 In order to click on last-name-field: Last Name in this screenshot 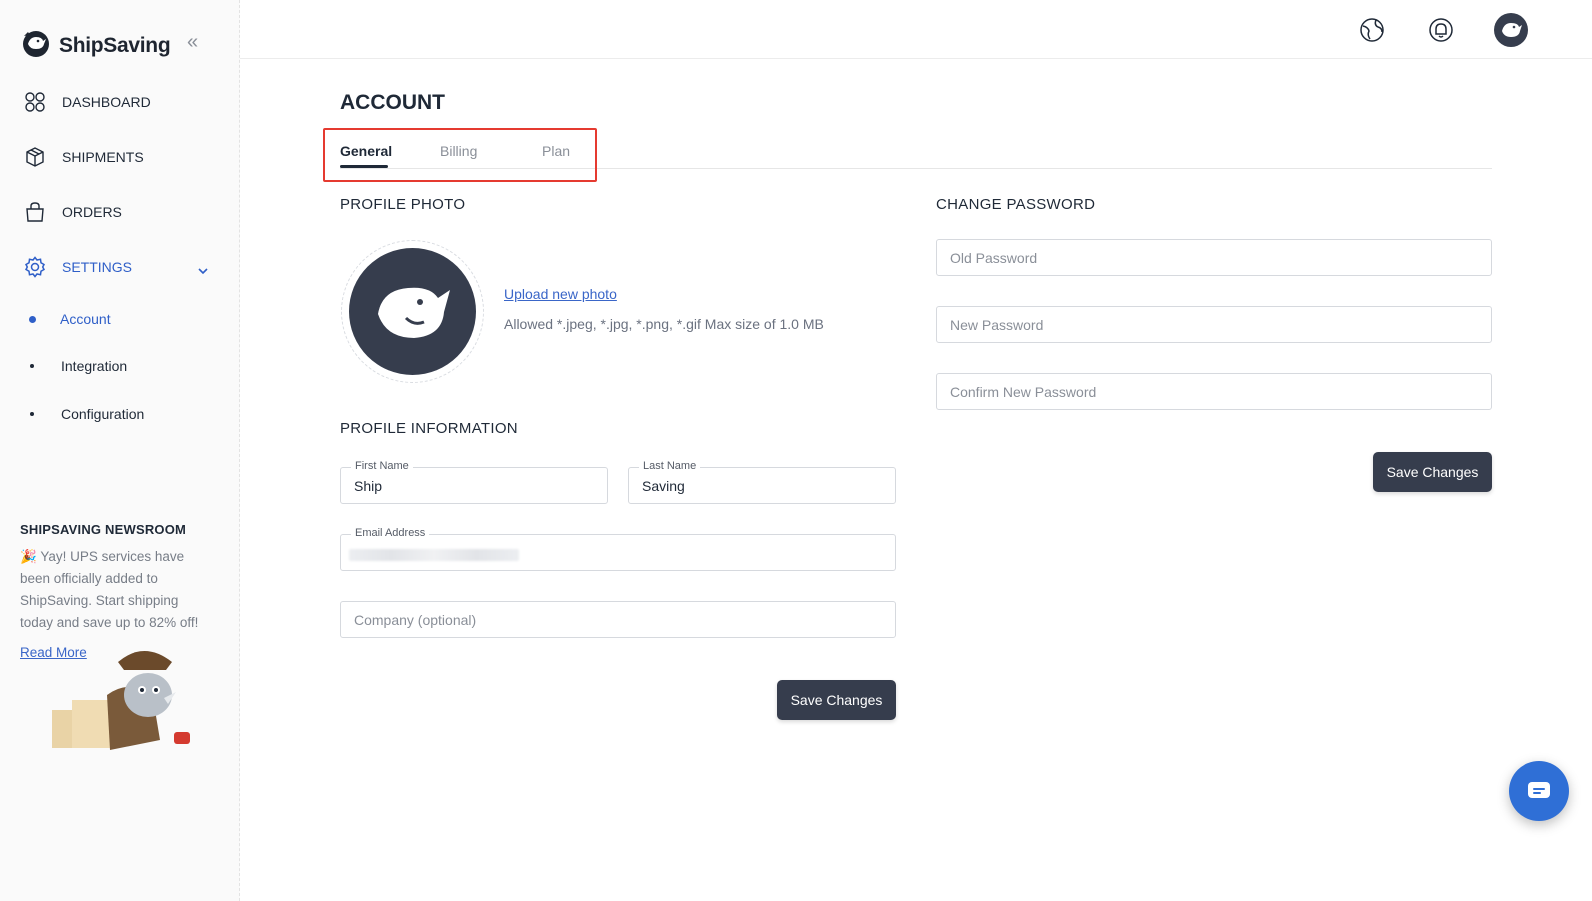, I will do `click(762, 482)`.